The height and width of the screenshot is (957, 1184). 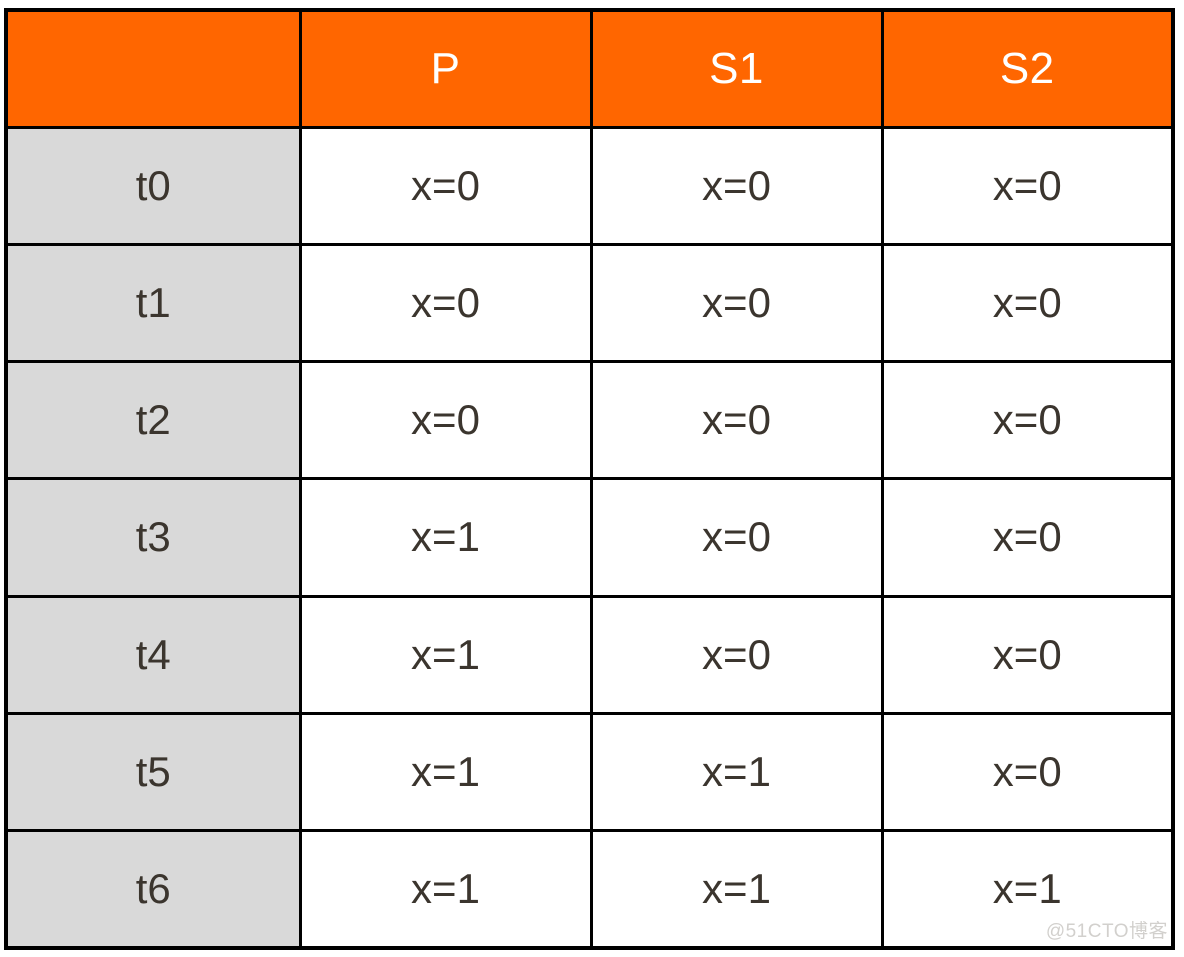 I want to click on header-corner-cell, so click(x=153, y=68).